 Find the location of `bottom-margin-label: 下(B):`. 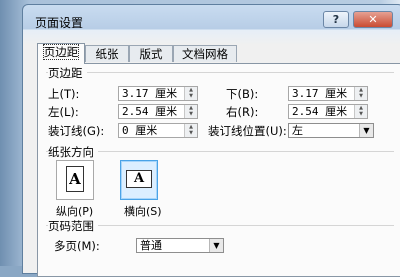

bottom-margin-label: 下(B): is located at coordinates (242, 94).